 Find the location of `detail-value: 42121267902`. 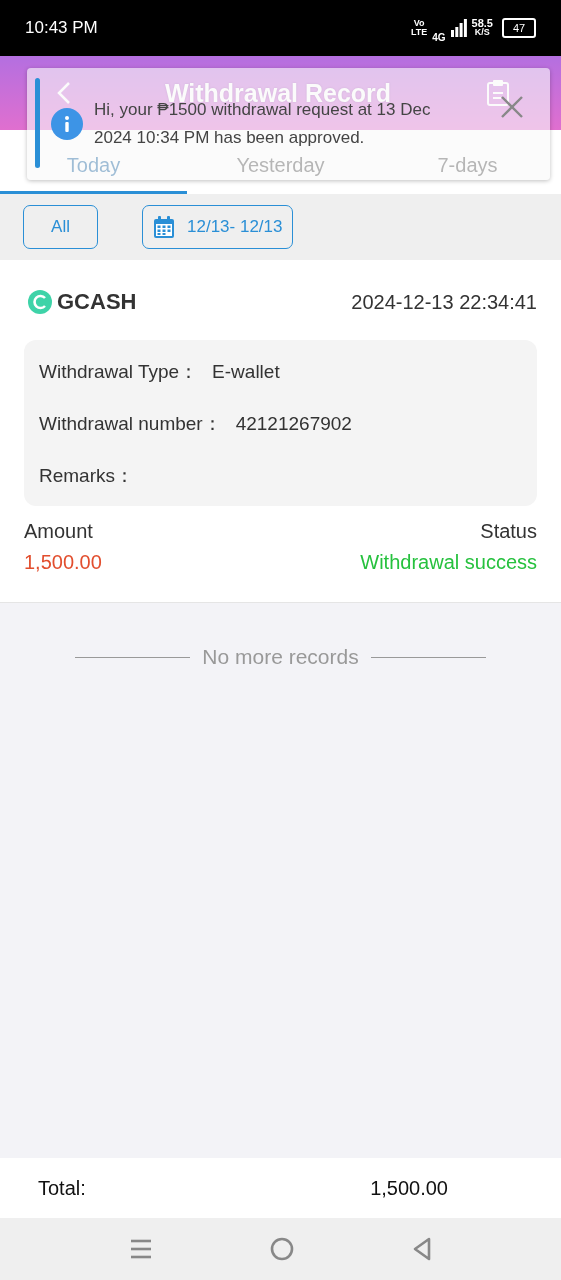

detail-value: 42121267902 is located at coordinates (293, 424).